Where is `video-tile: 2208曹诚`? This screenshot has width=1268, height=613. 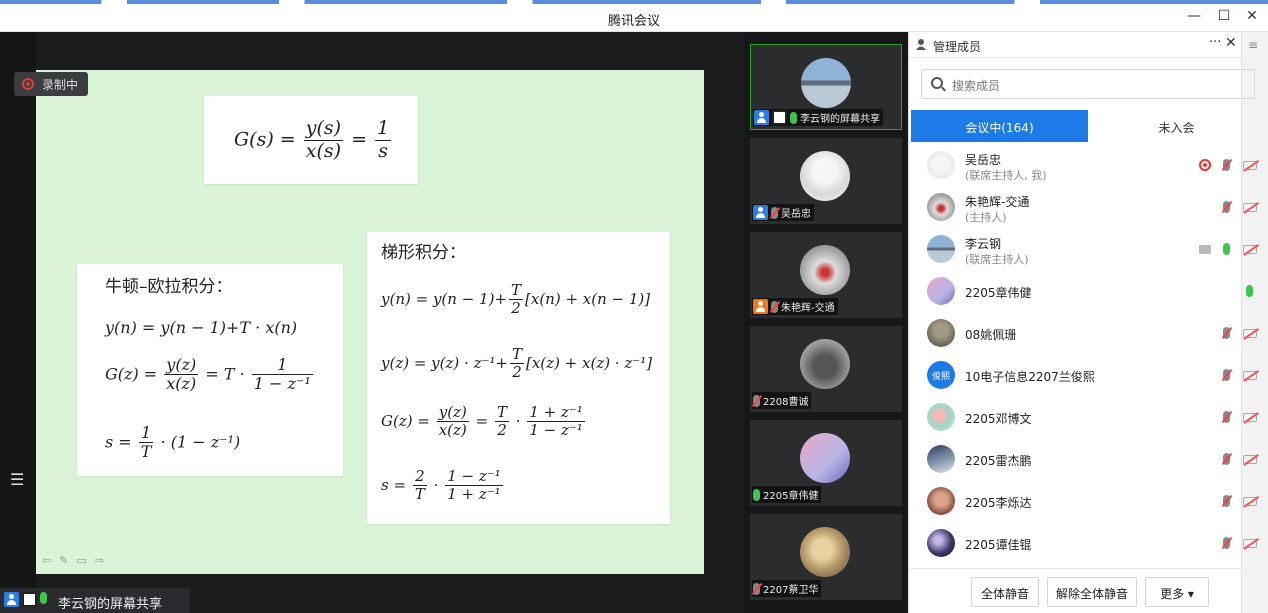
video-tile: 2208曹诚 is located at coordinates (826, 369).